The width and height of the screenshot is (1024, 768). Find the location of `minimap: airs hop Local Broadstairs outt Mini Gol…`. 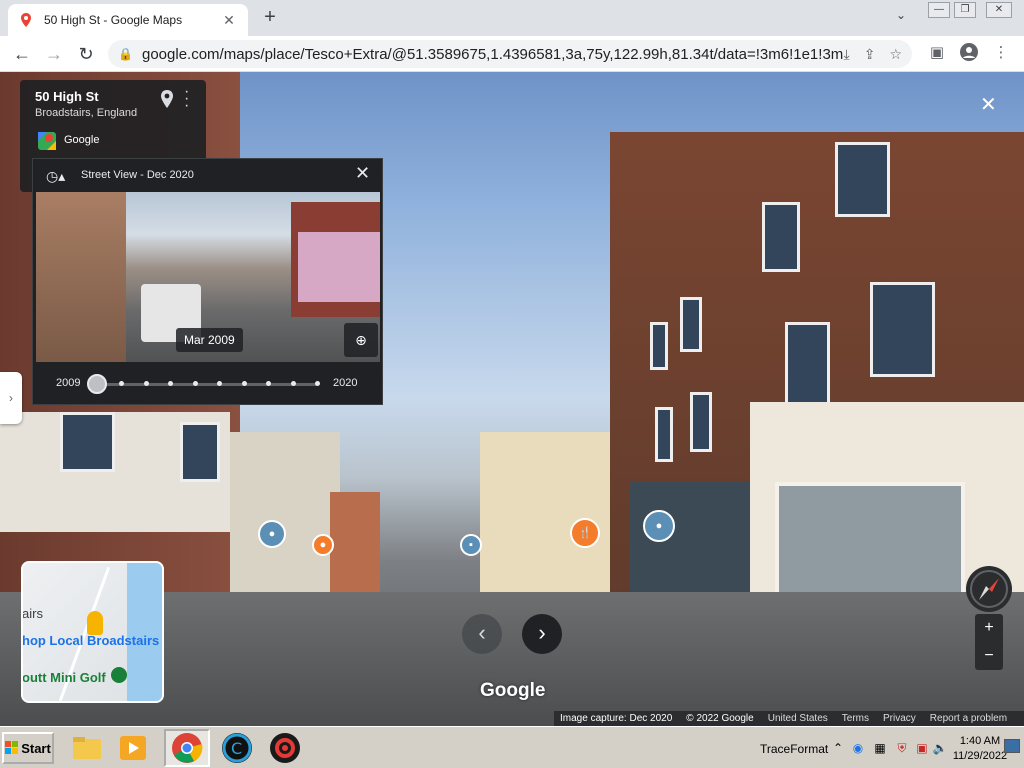

minimap: airs hop Local Broadstairs outt Mini Gol… is located at coordinates (92, 632).